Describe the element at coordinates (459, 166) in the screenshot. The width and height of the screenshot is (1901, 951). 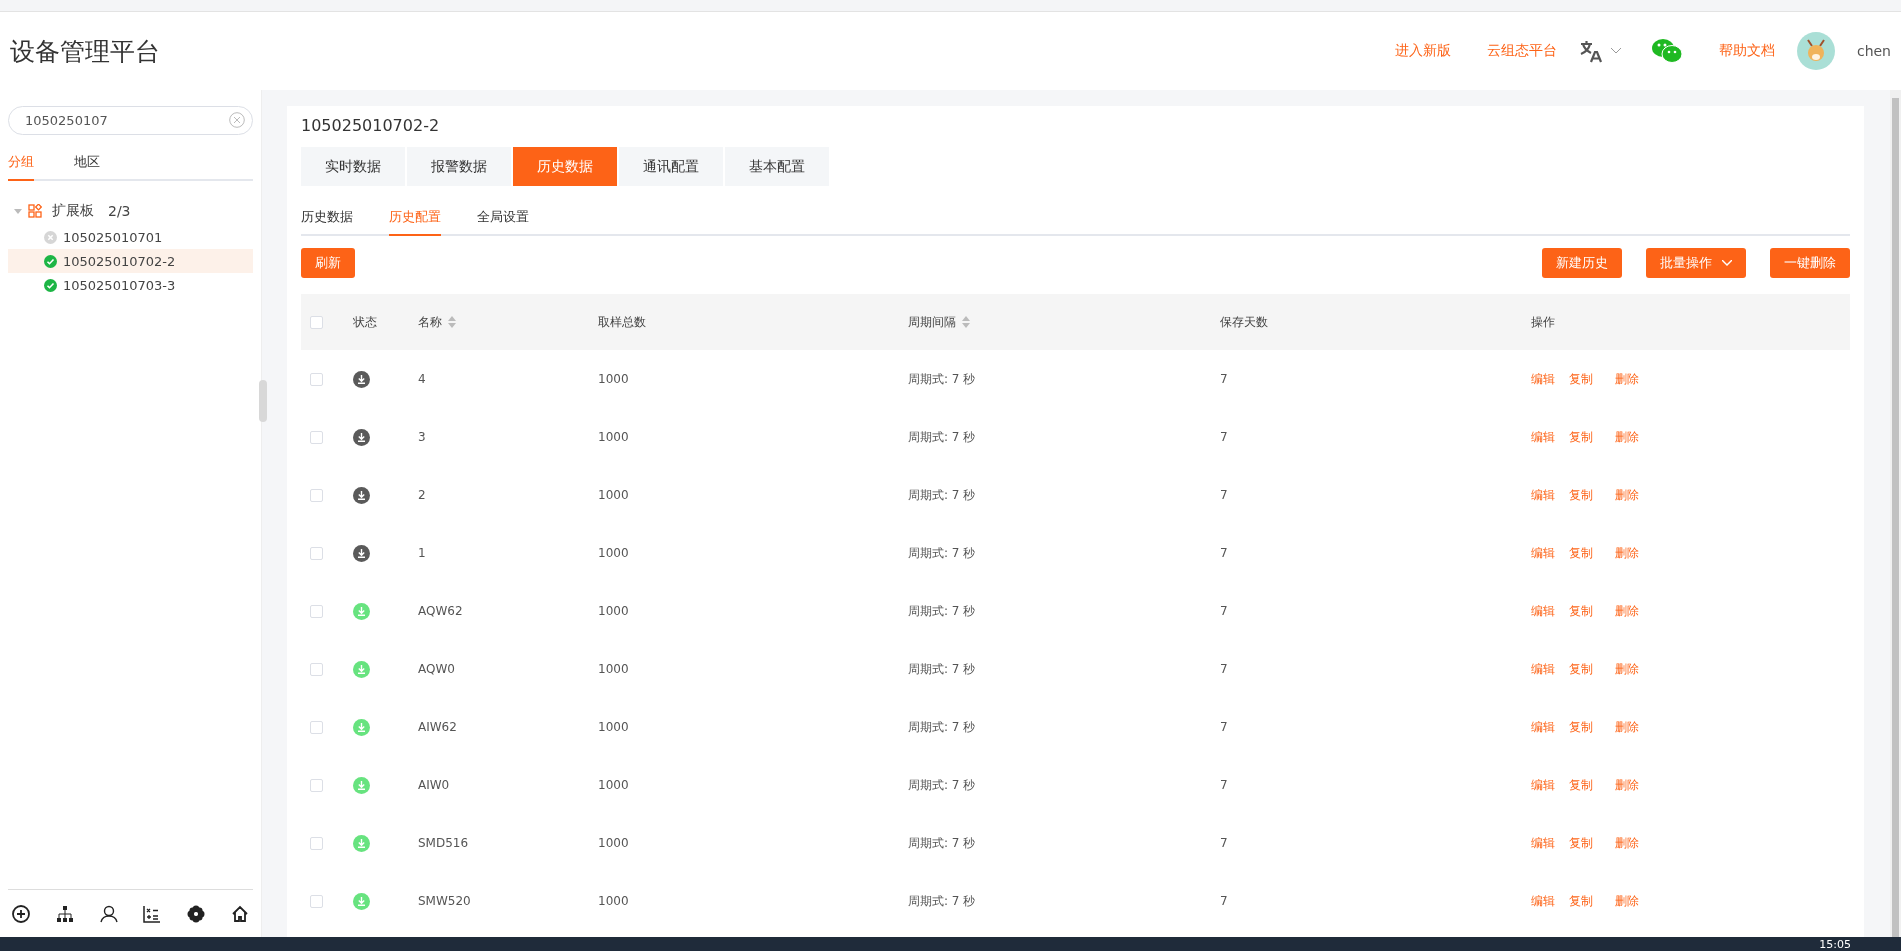
I see `tab: 报警数据` at that location.